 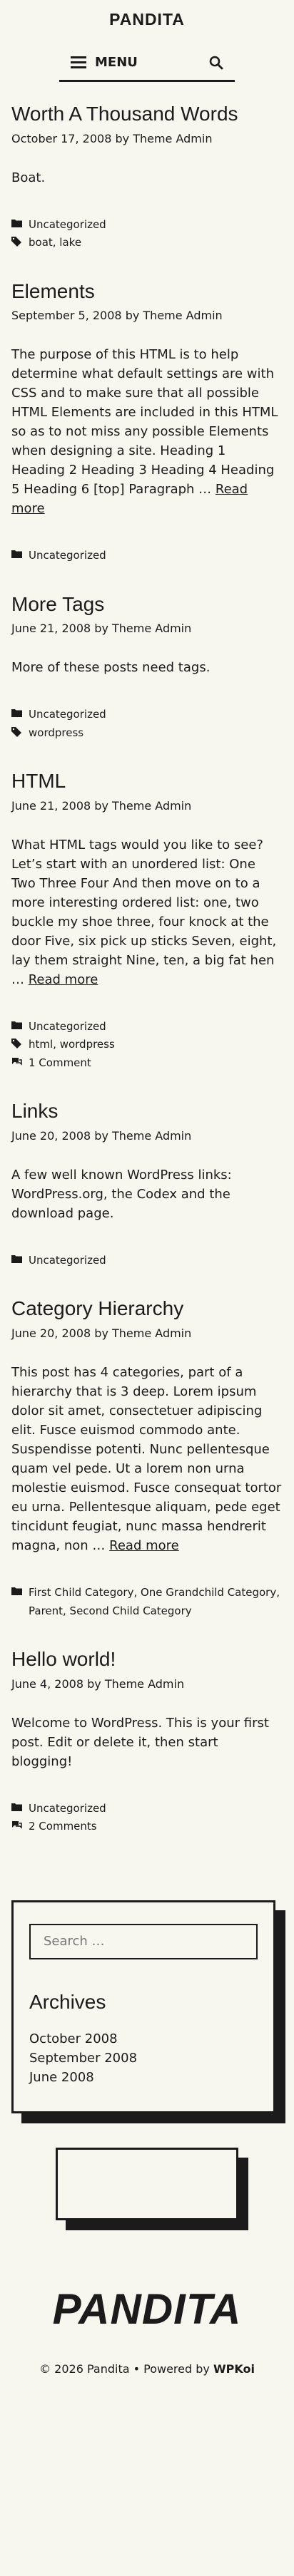 What do you see at coordinates (147, 1827) in the screenshot?
I see `post-comments: 2 Comments` at bounding box center [147, 1827].